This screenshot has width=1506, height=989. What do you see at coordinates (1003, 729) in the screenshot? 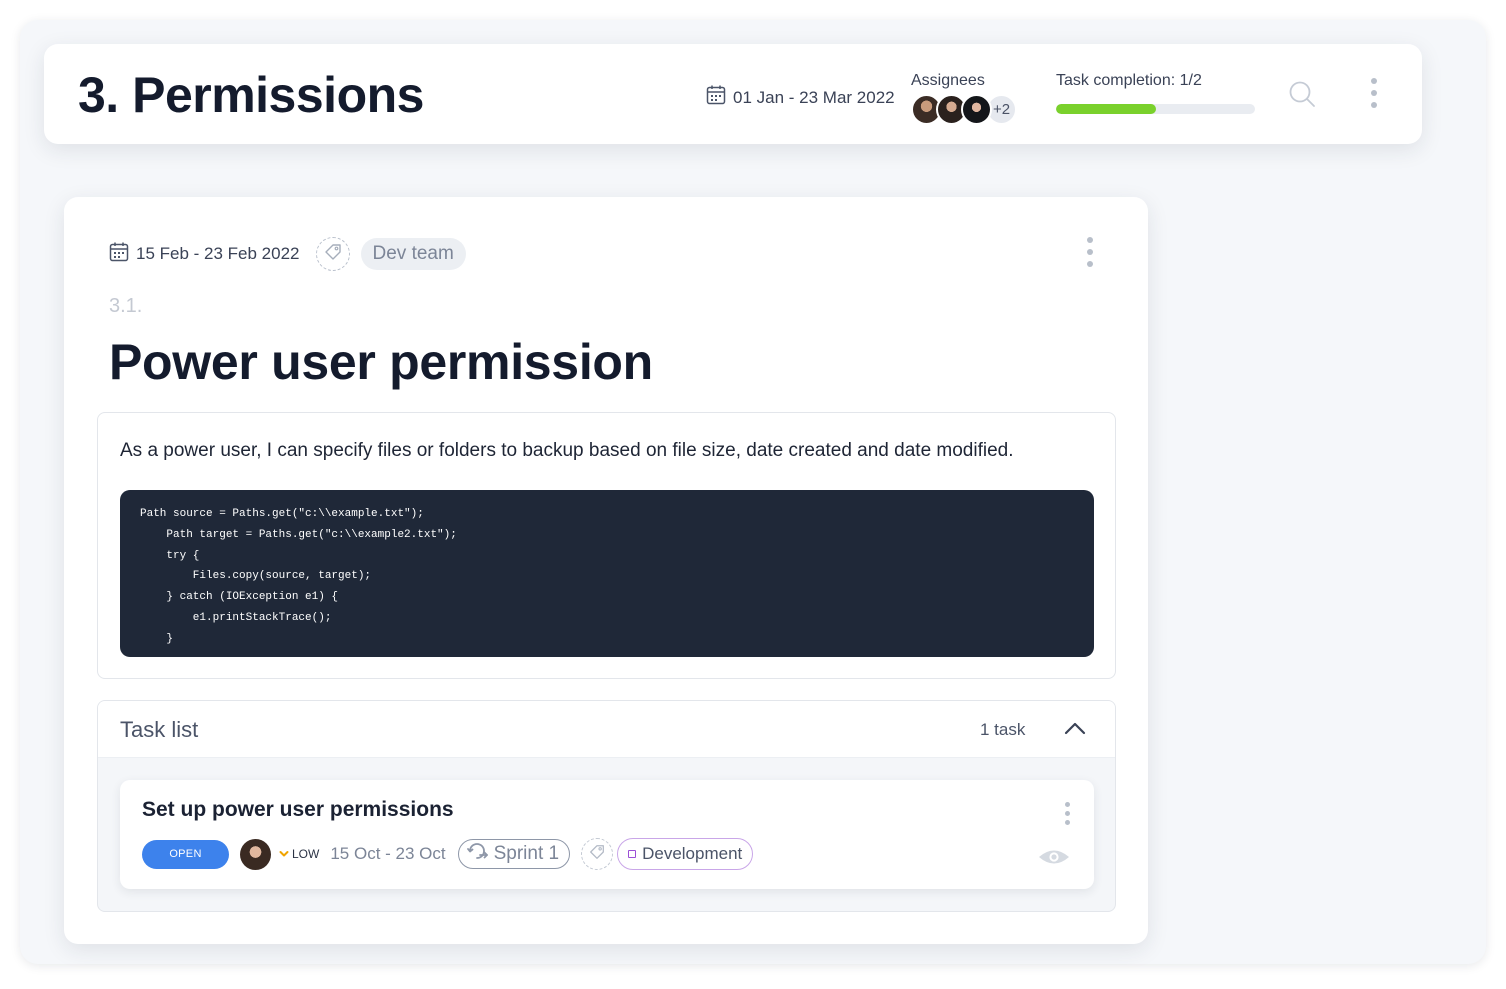
I see `task-count: 1 task` at bounding box center [1003, 729].